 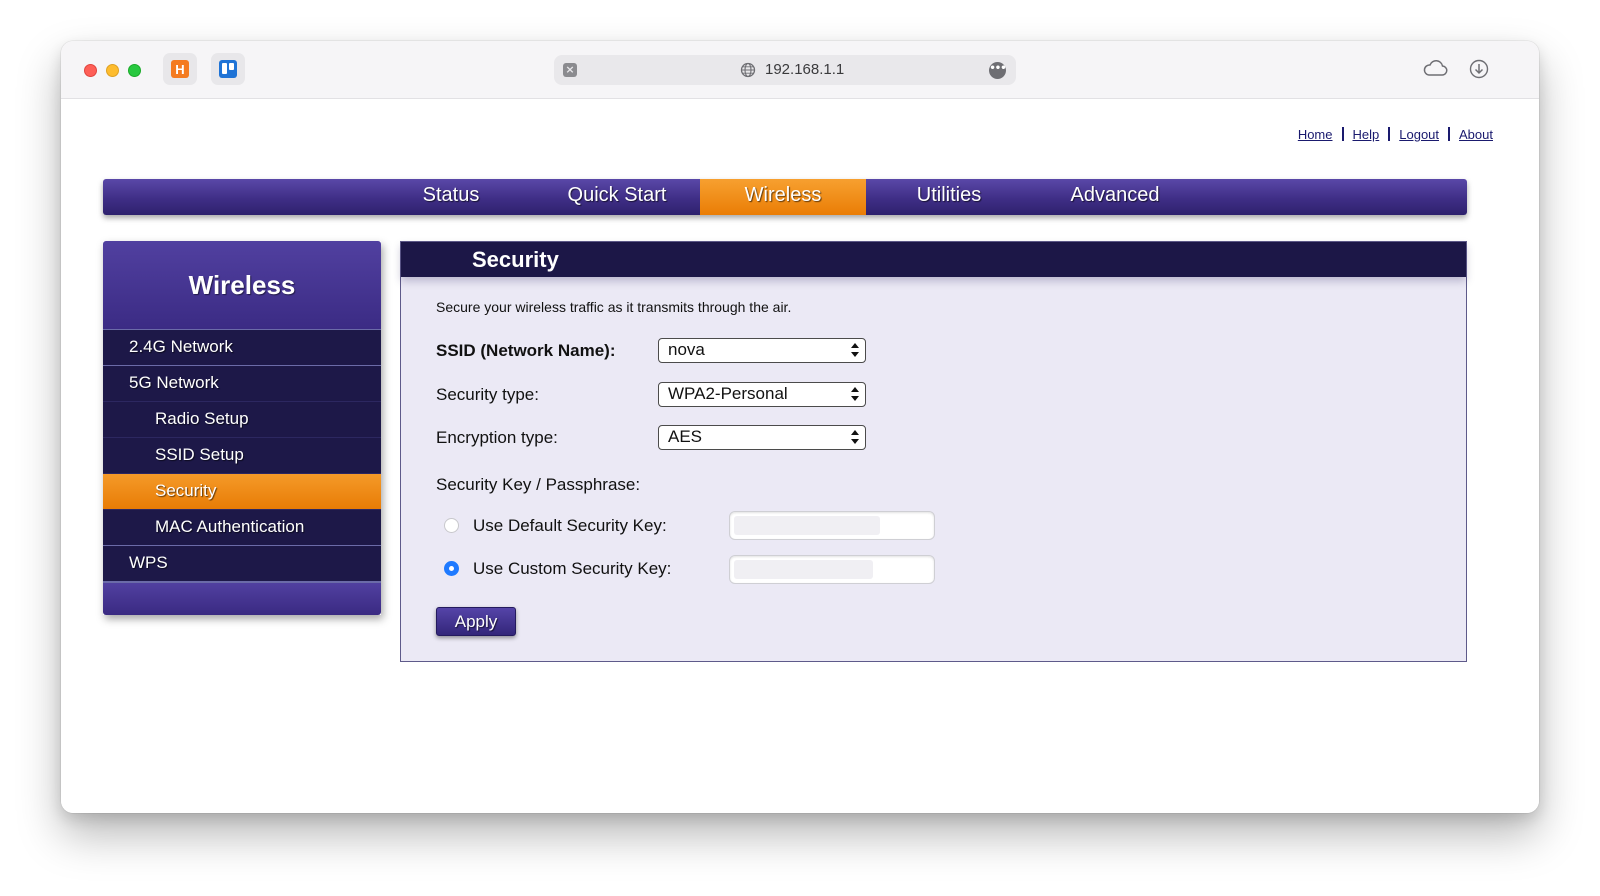 I want to click on default-key-masked-value, so click(x=807, y=525).